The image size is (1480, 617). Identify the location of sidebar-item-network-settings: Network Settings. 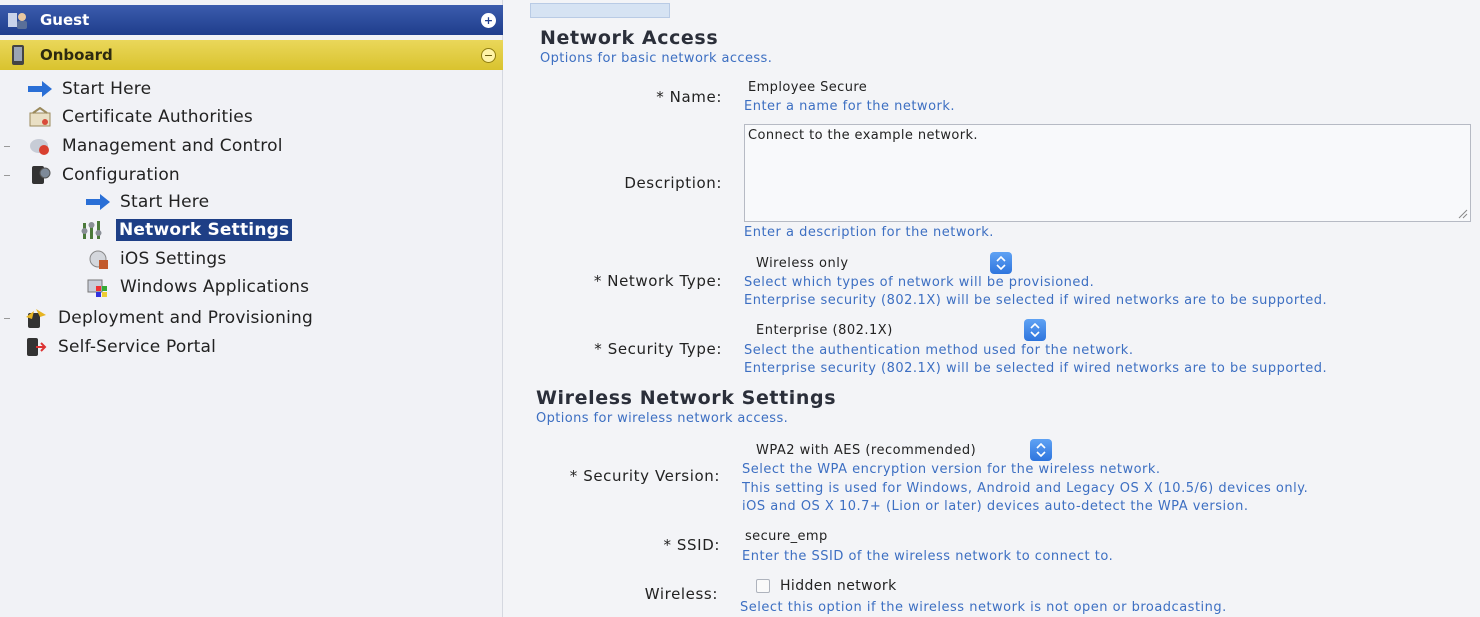
(186, 230).